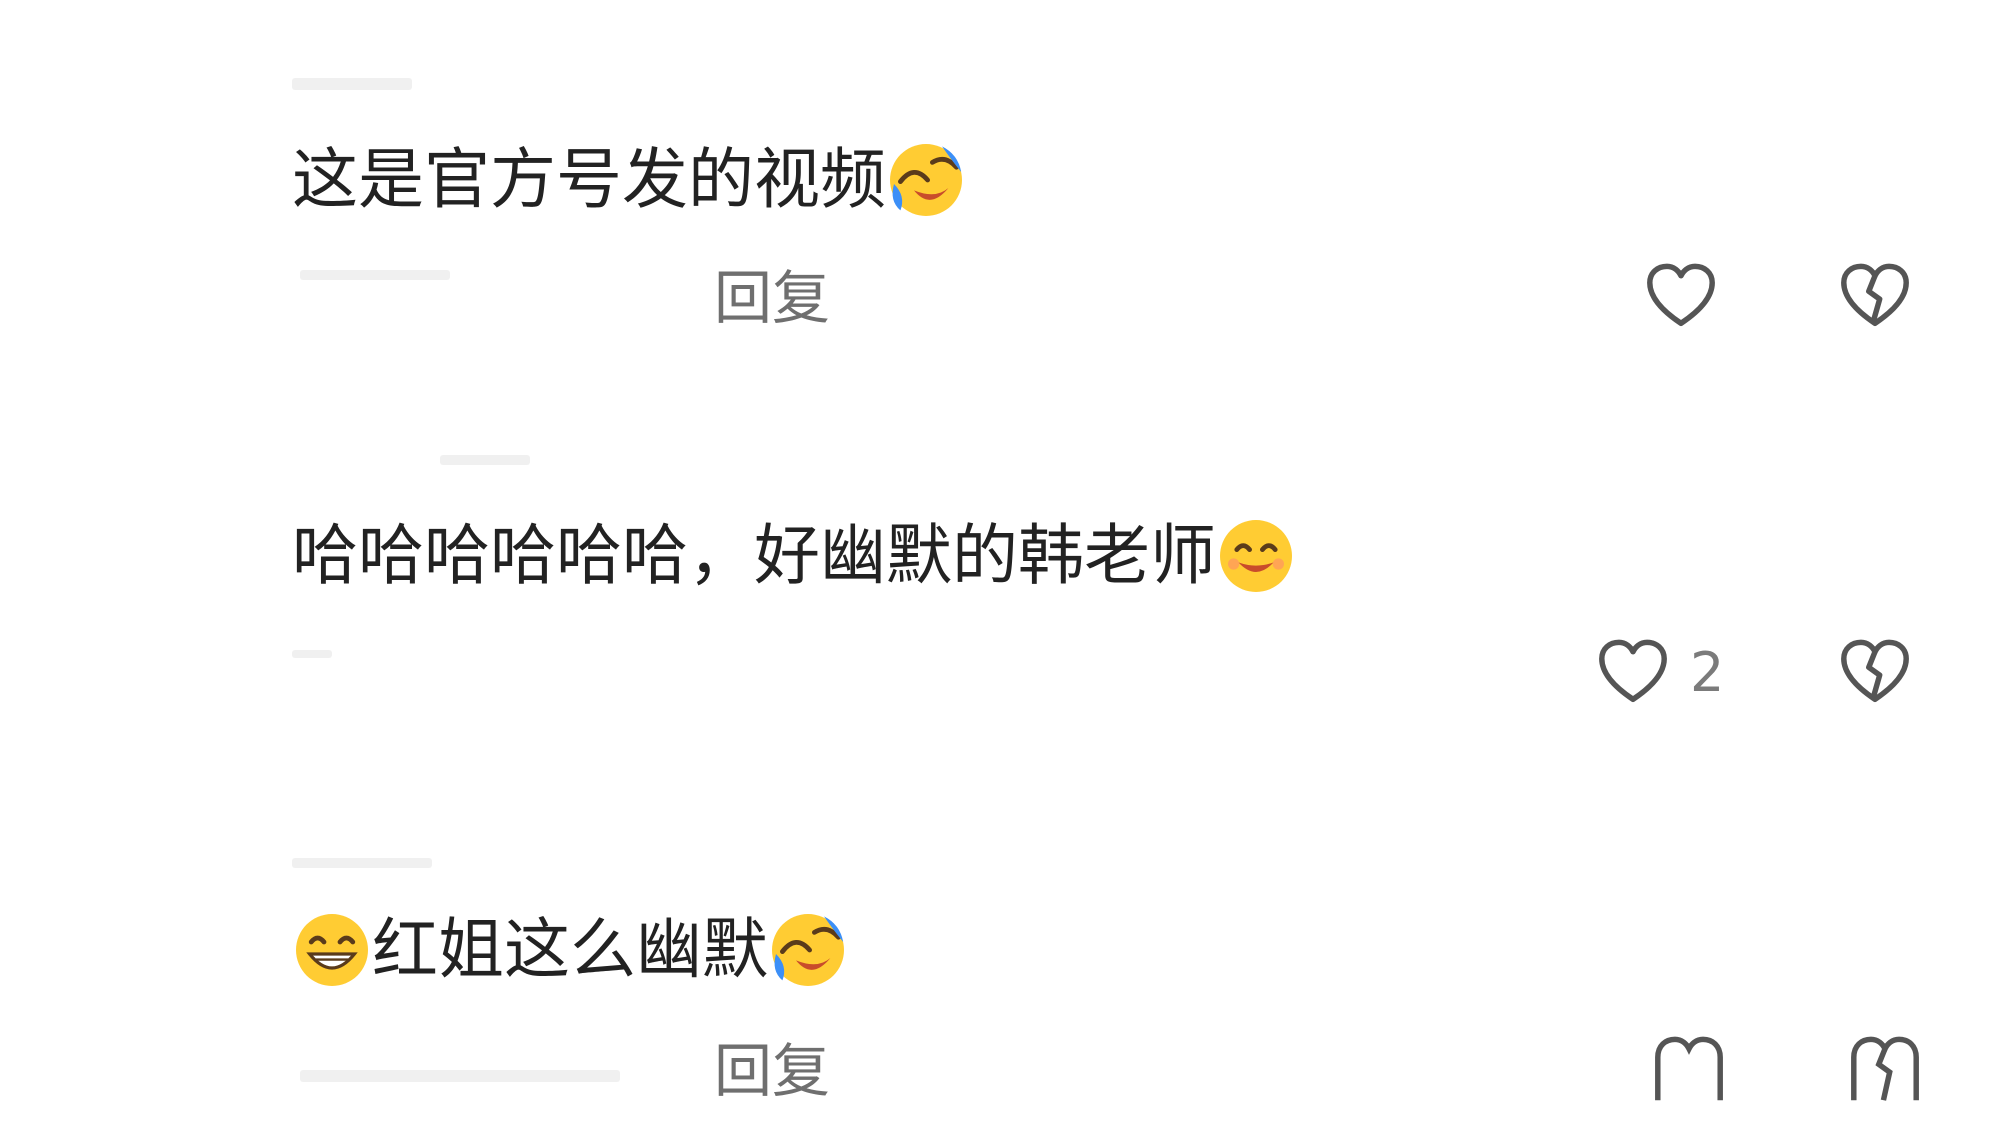 This screenshot has height=1124, width=2000. I want to click on comment-1-reply-button: 回复, so click(772, 298).